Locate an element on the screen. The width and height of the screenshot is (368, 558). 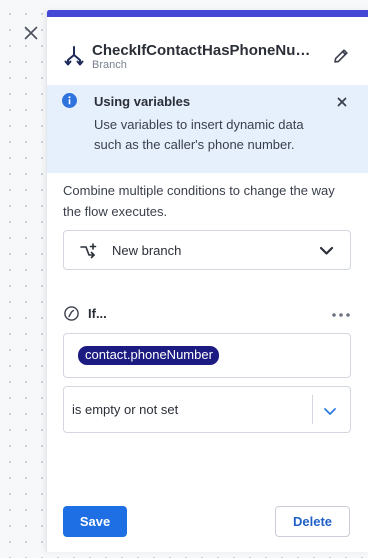
info-icon is located at coordinates (69, 100).